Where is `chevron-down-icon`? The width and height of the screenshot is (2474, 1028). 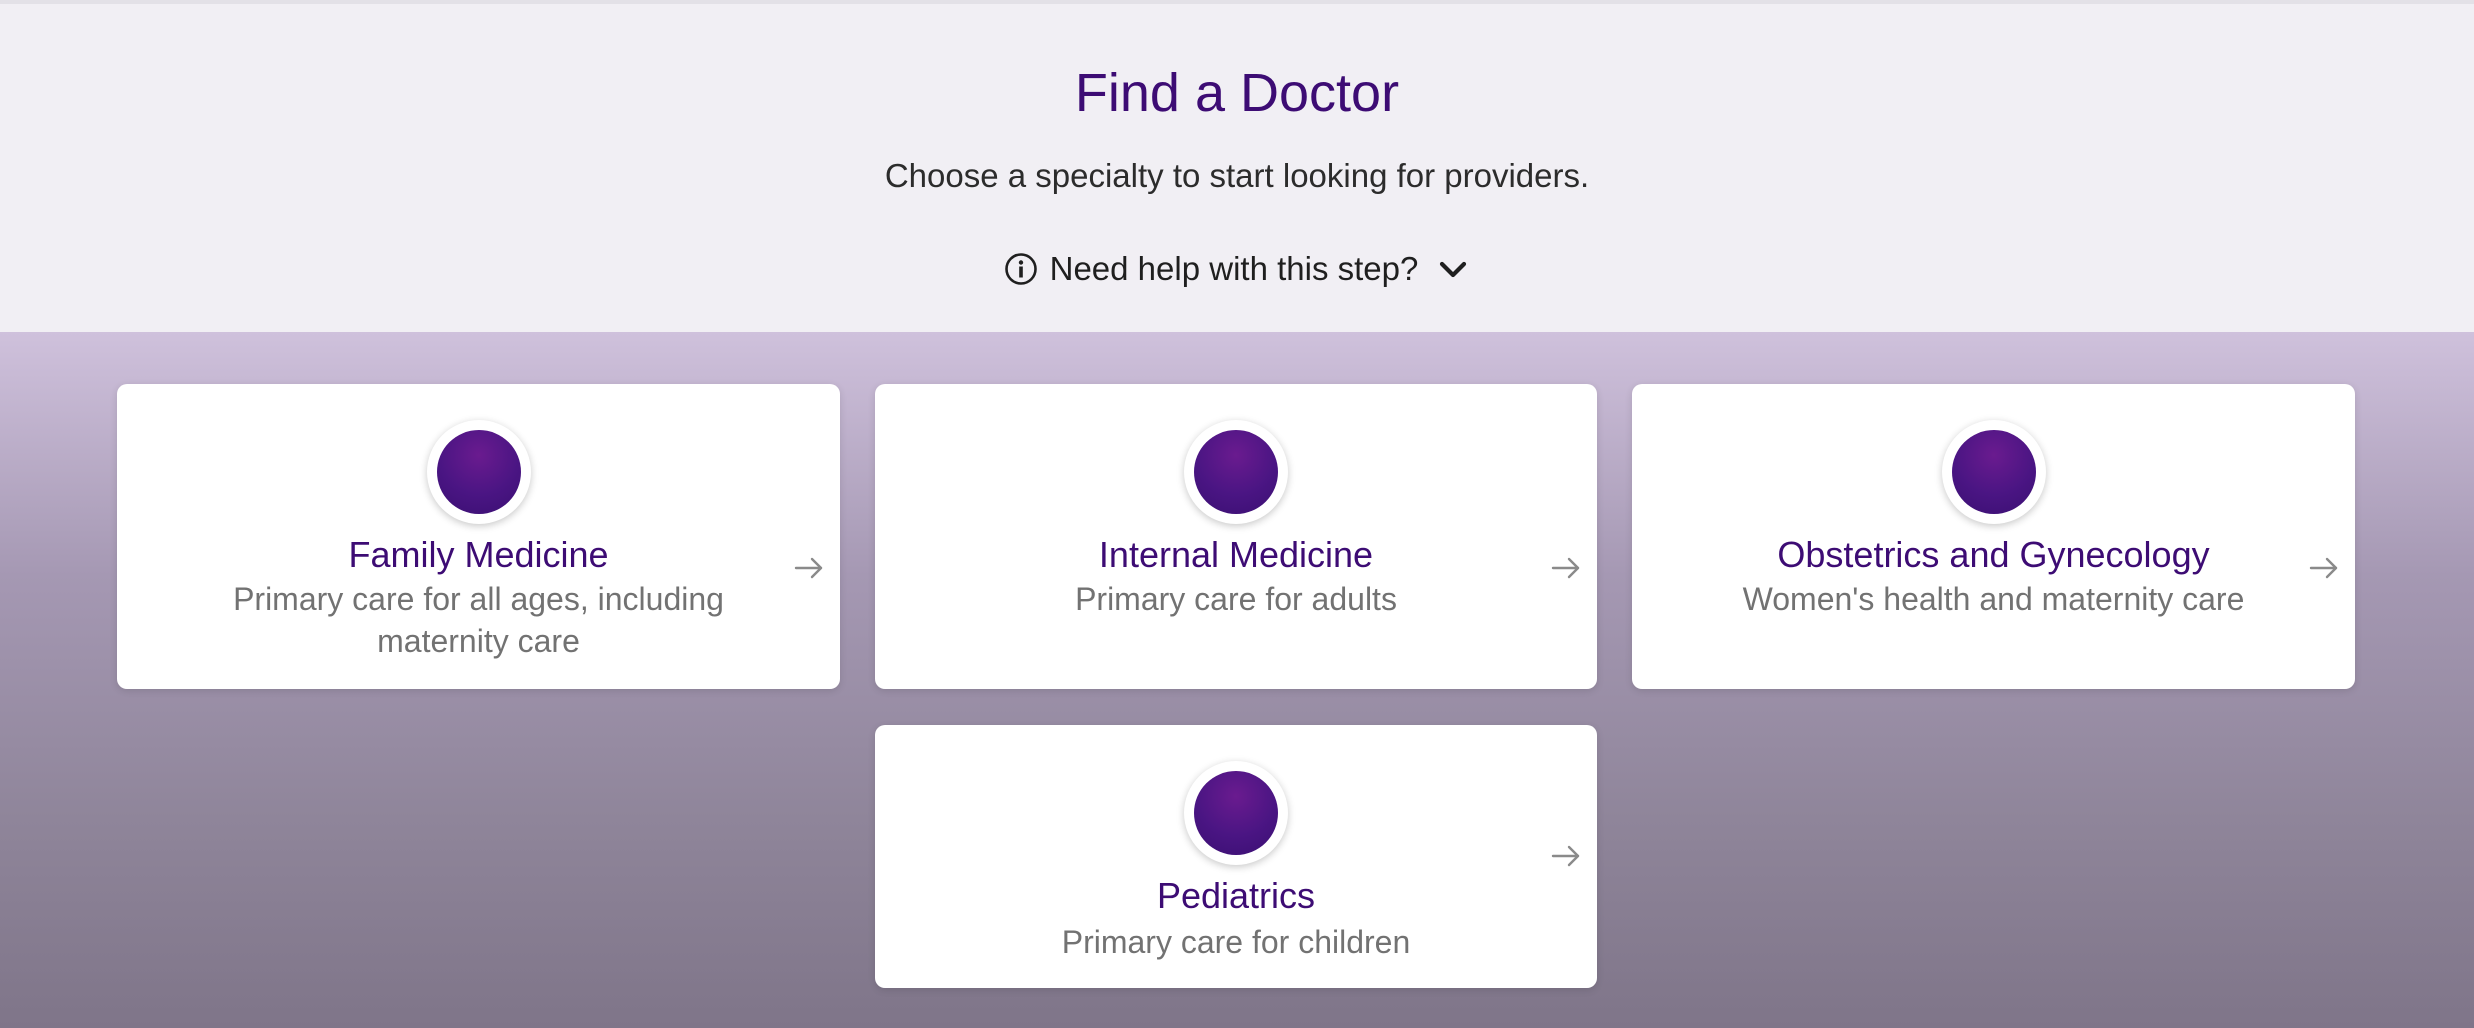
chevron-down-icon is located at coordinates (1453, 269).